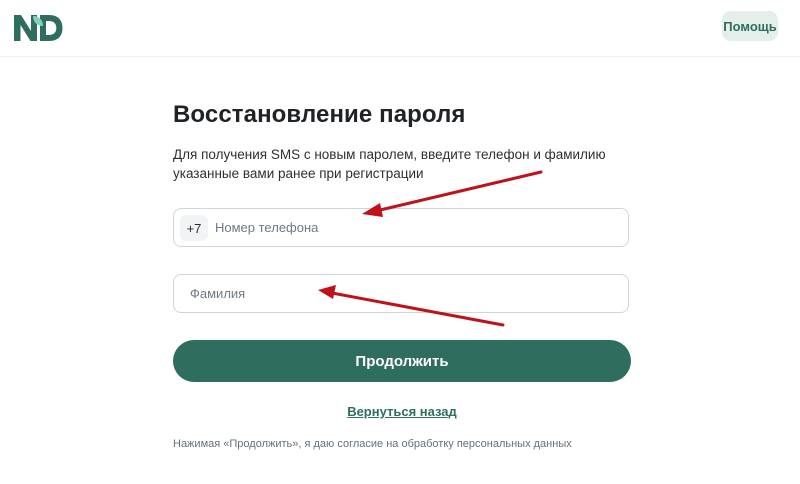  What do you see at coordinates (400, 28) in the screenshot?
I see `top-bar: Помощь` at bounding box center [400, 28].